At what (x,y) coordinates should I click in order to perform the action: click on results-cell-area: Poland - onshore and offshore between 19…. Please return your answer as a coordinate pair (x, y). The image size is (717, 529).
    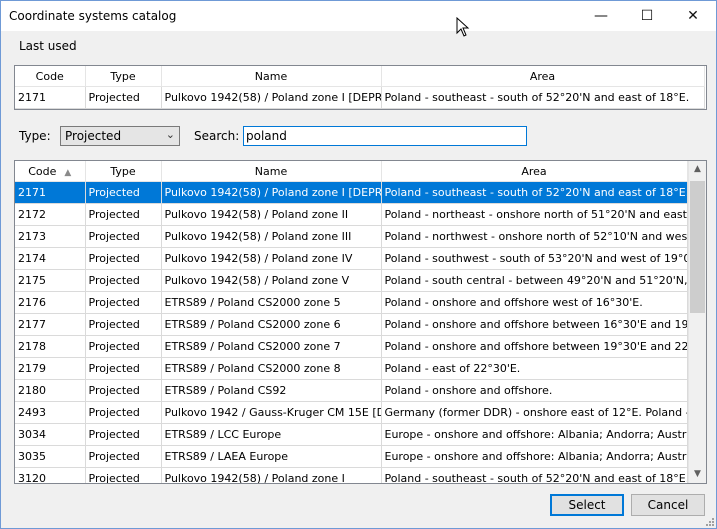
    Looking at the image, I should click on (534, 346).